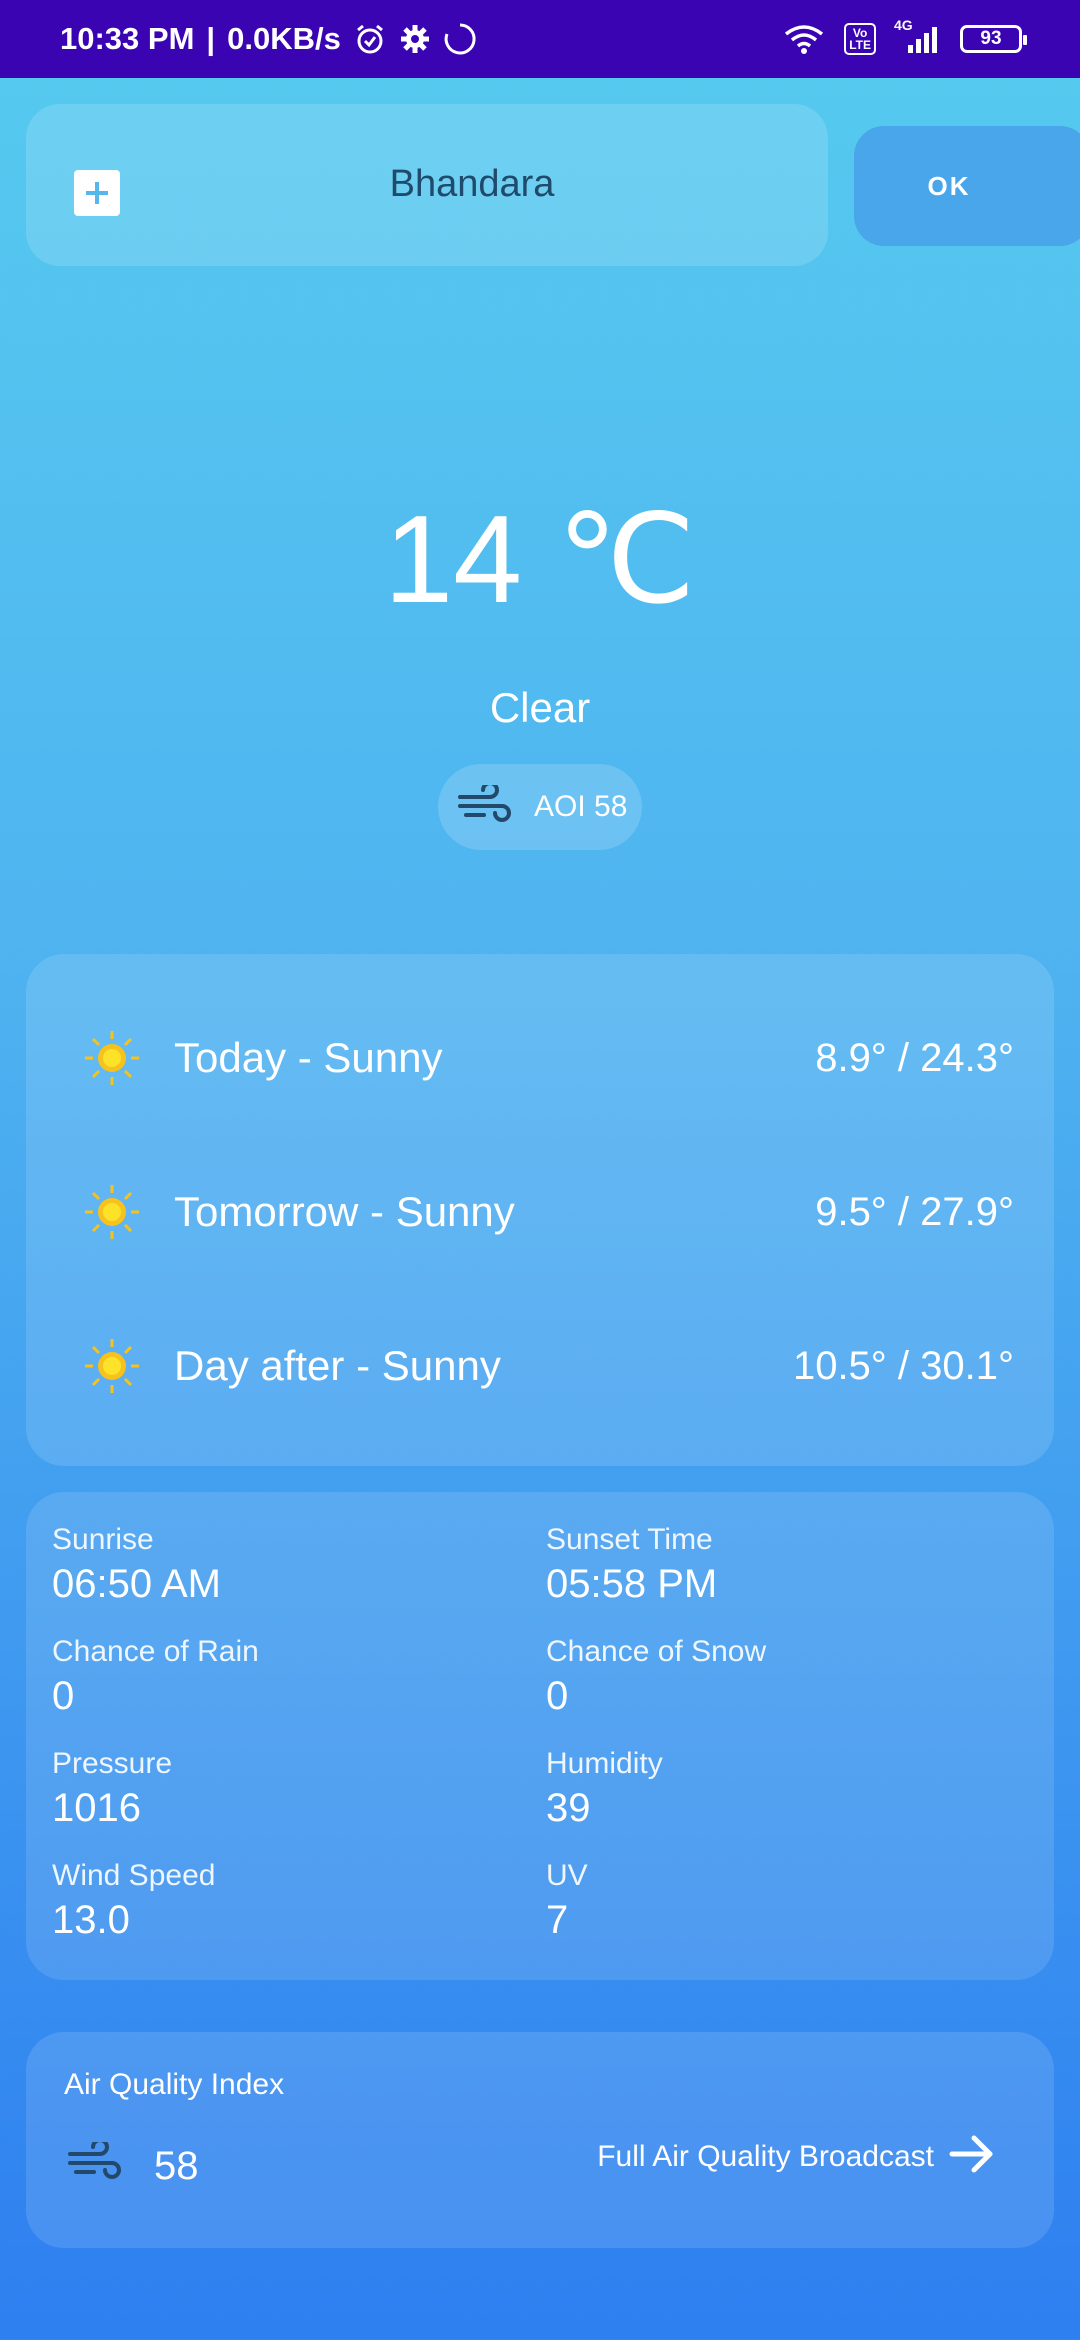  Describe the element at coordinates (540, 707) in the screenshot. I see `current-condition: Clear` at that location.